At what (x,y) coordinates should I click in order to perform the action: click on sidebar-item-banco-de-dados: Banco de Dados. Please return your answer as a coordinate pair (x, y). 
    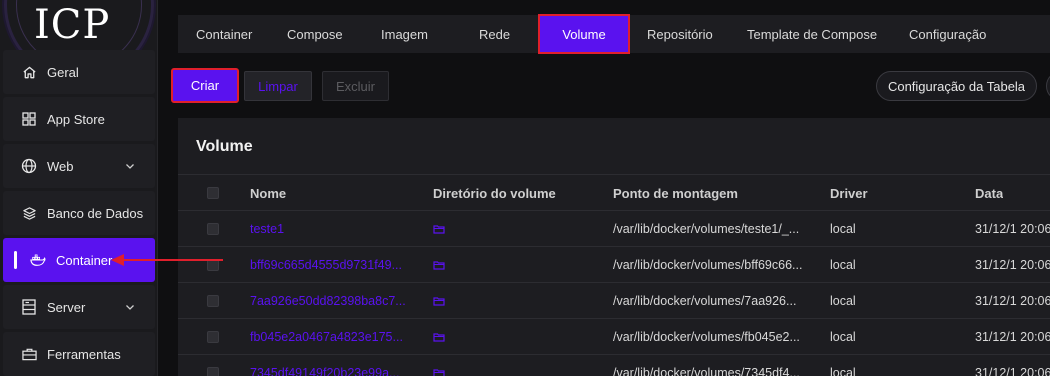
    Looking at the image, I should click on (79, 213).